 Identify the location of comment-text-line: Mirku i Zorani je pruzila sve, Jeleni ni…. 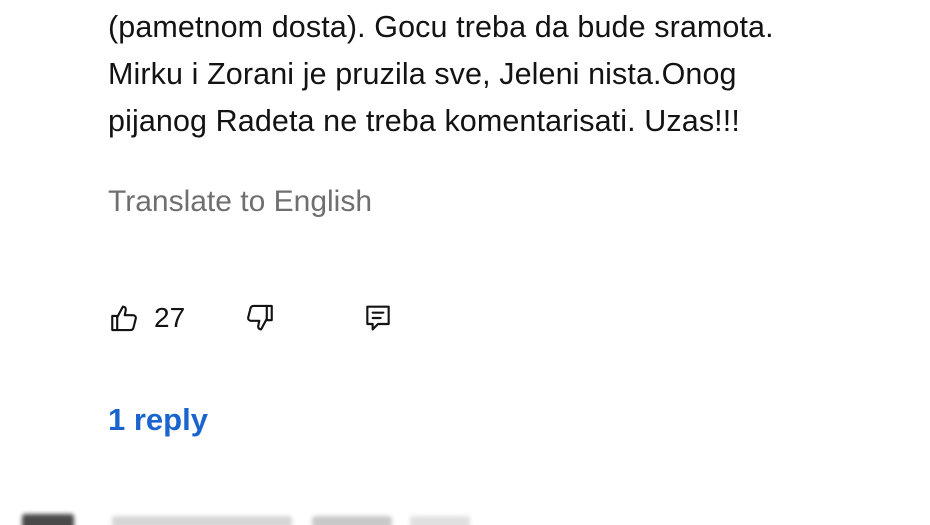
(422, 74).